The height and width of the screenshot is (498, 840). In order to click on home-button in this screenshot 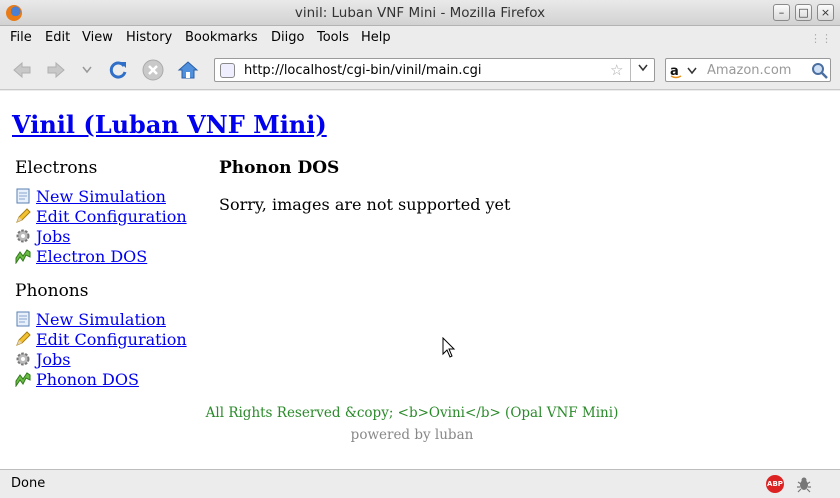, I will do `click(188, 70)`.